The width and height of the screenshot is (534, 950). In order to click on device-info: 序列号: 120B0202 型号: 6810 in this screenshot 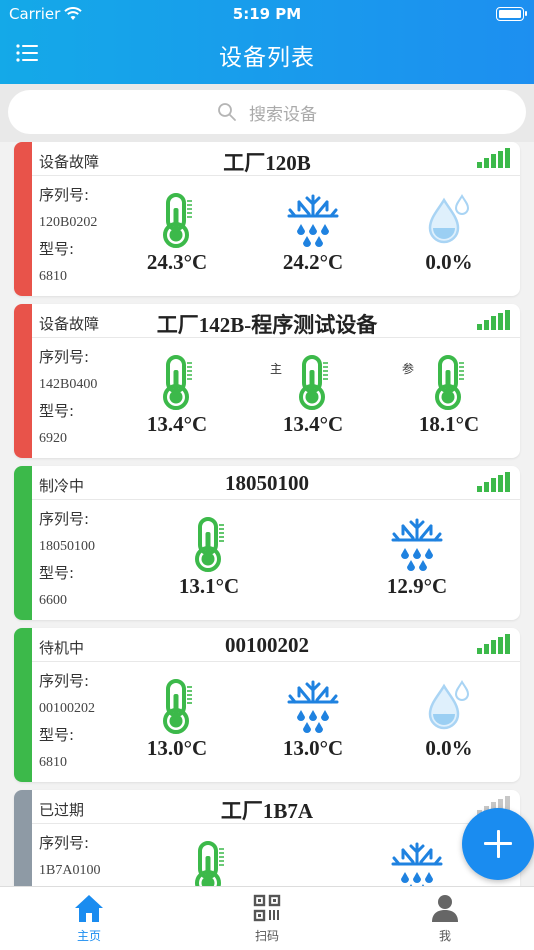, I will do `click(89, 236)`.